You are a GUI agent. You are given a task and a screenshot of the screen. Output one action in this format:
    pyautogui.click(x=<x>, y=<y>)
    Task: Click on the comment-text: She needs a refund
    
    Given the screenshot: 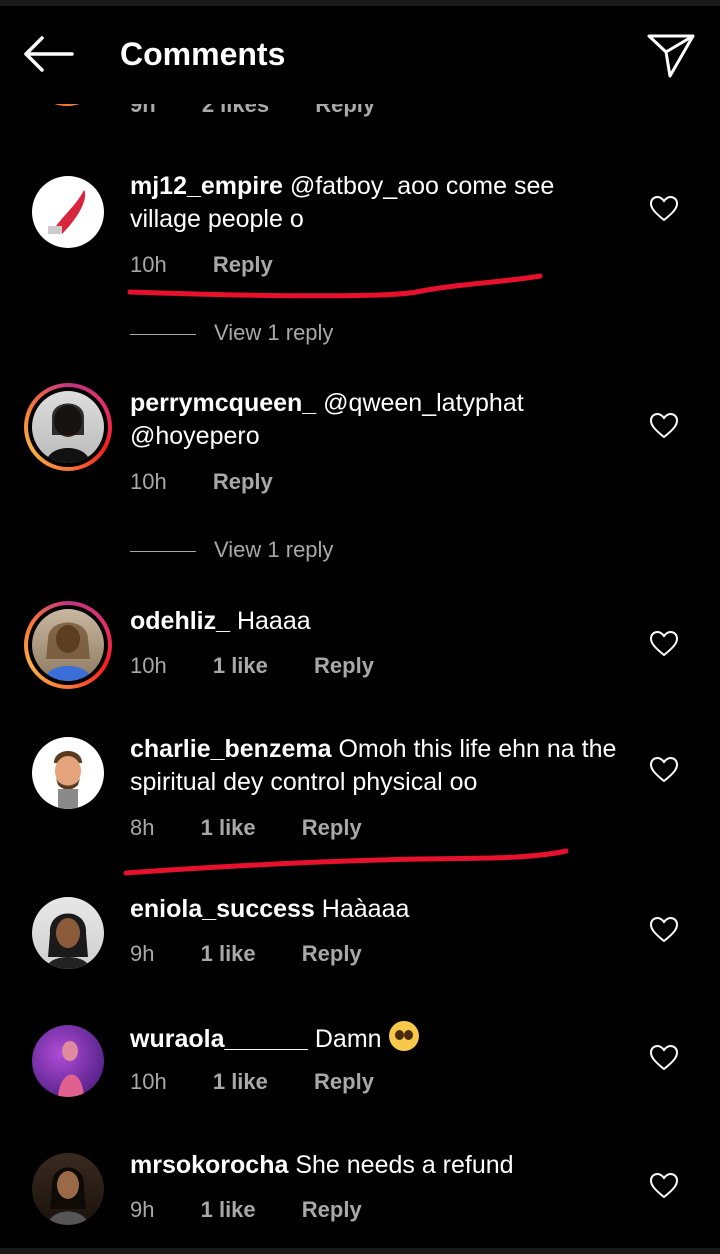 What is the action you would take?
    pyautogui.click(x=404, y=1165)
    